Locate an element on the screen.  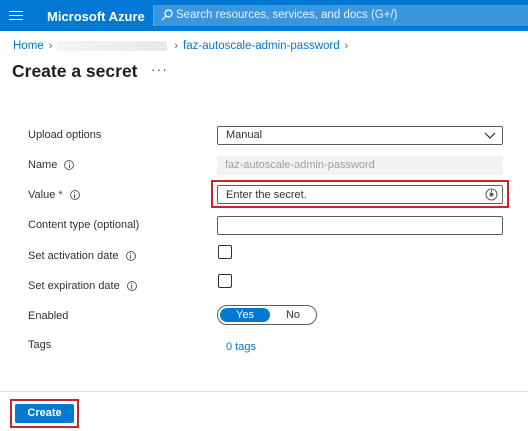
brand-title: Microsoft Azure is located at coordinates (96, 16).